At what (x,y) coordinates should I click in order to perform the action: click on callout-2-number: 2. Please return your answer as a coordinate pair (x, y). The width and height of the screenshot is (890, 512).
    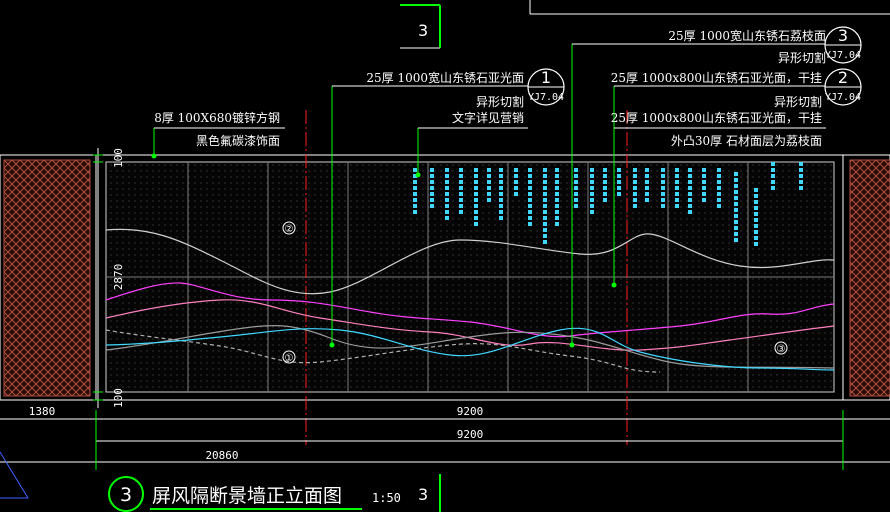
    Looking at the image, I should click on (843, 77).